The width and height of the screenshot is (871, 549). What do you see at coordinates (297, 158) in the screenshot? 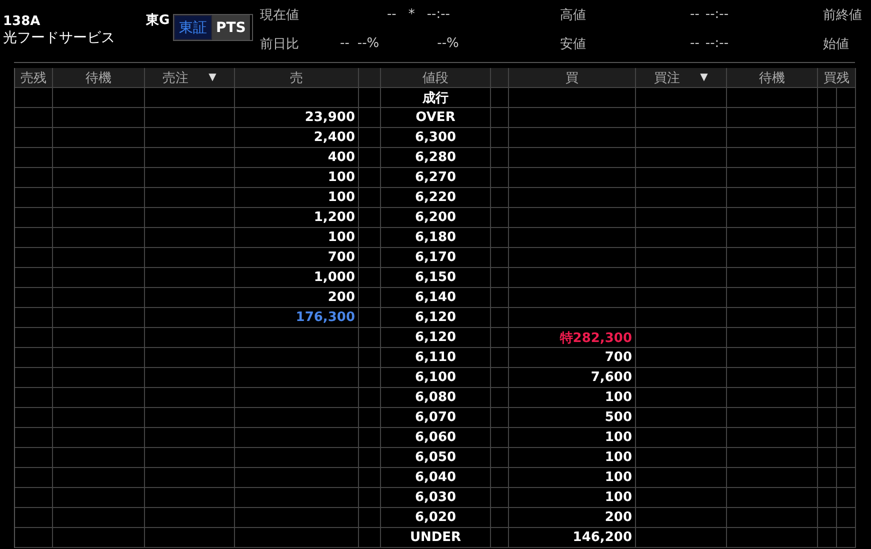
I see `sell-quantity: 400` at bounding box center [297, 158].